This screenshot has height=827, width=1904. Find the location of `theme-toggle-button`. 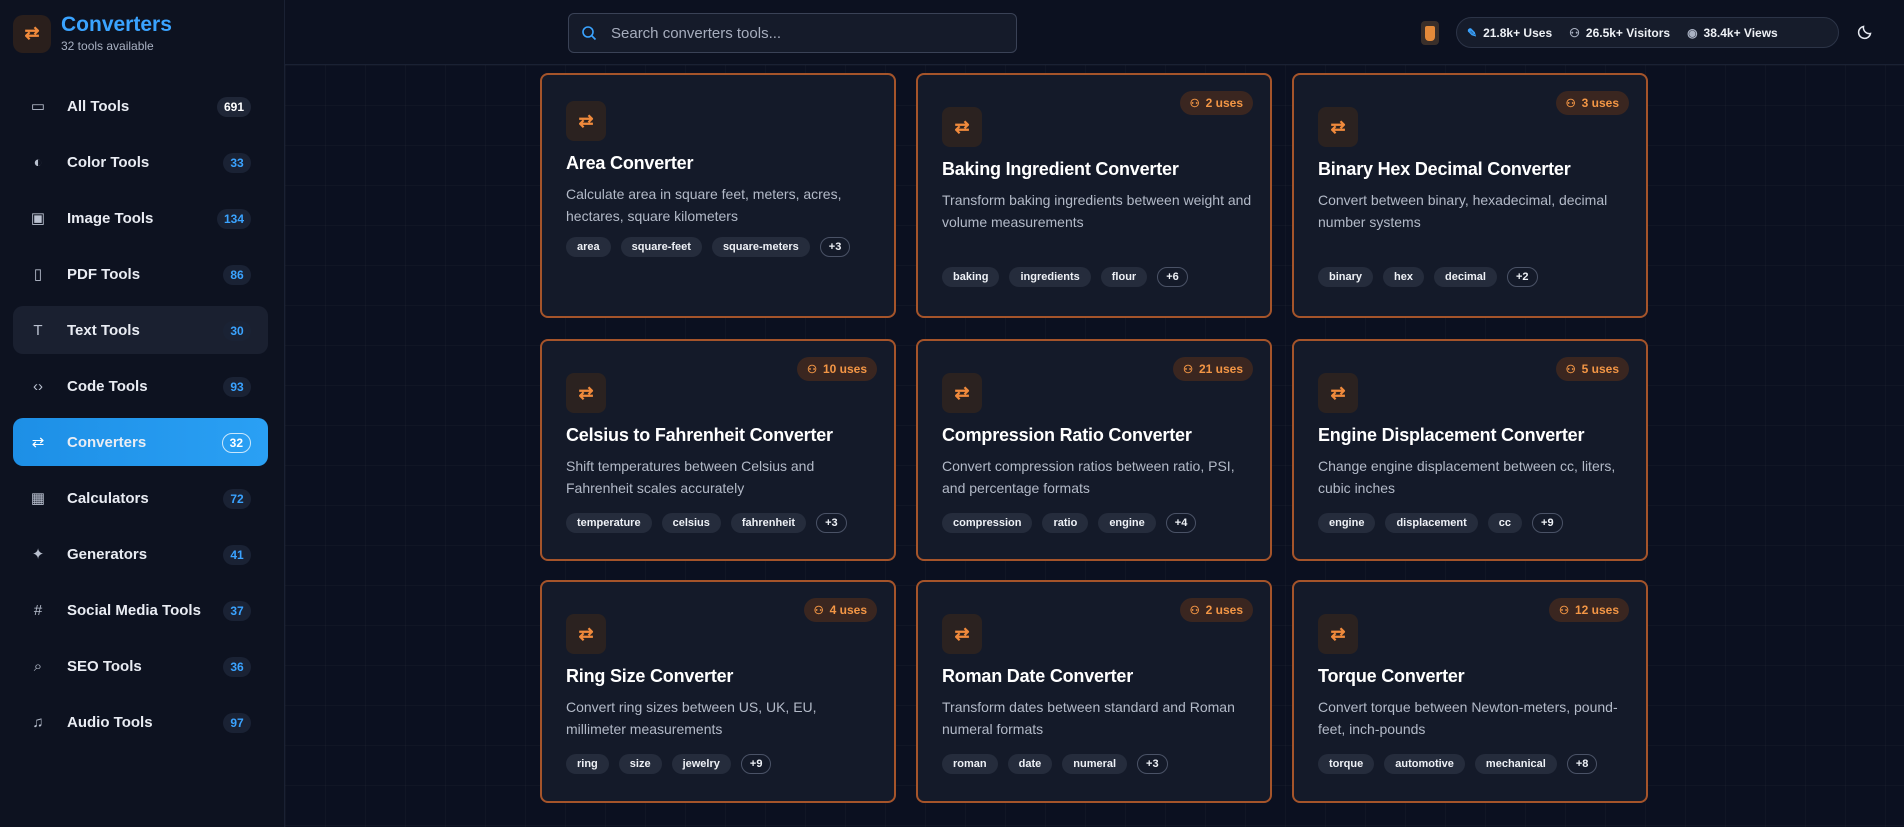

theme-toggle-button is located at coordinates (1865, 32).